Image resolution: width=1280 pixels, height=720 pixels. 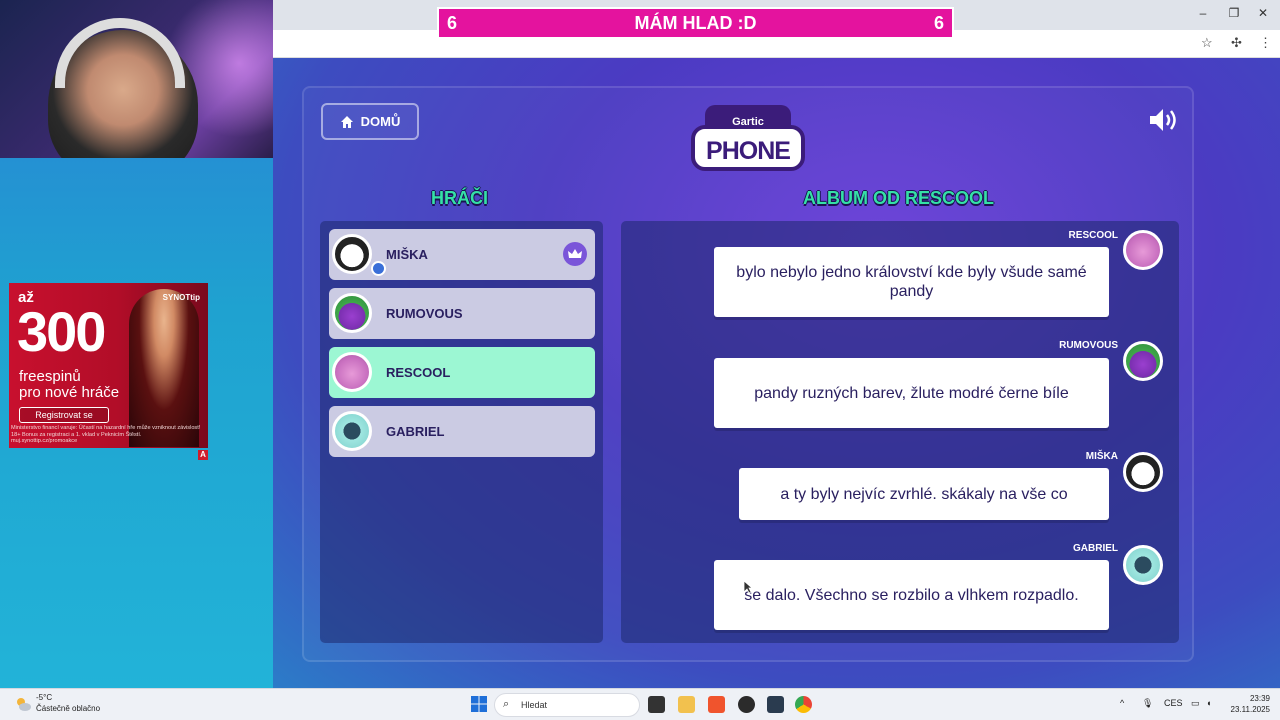 I want to click on player-name: RUMOVOUS, so click(x=424, y=313).